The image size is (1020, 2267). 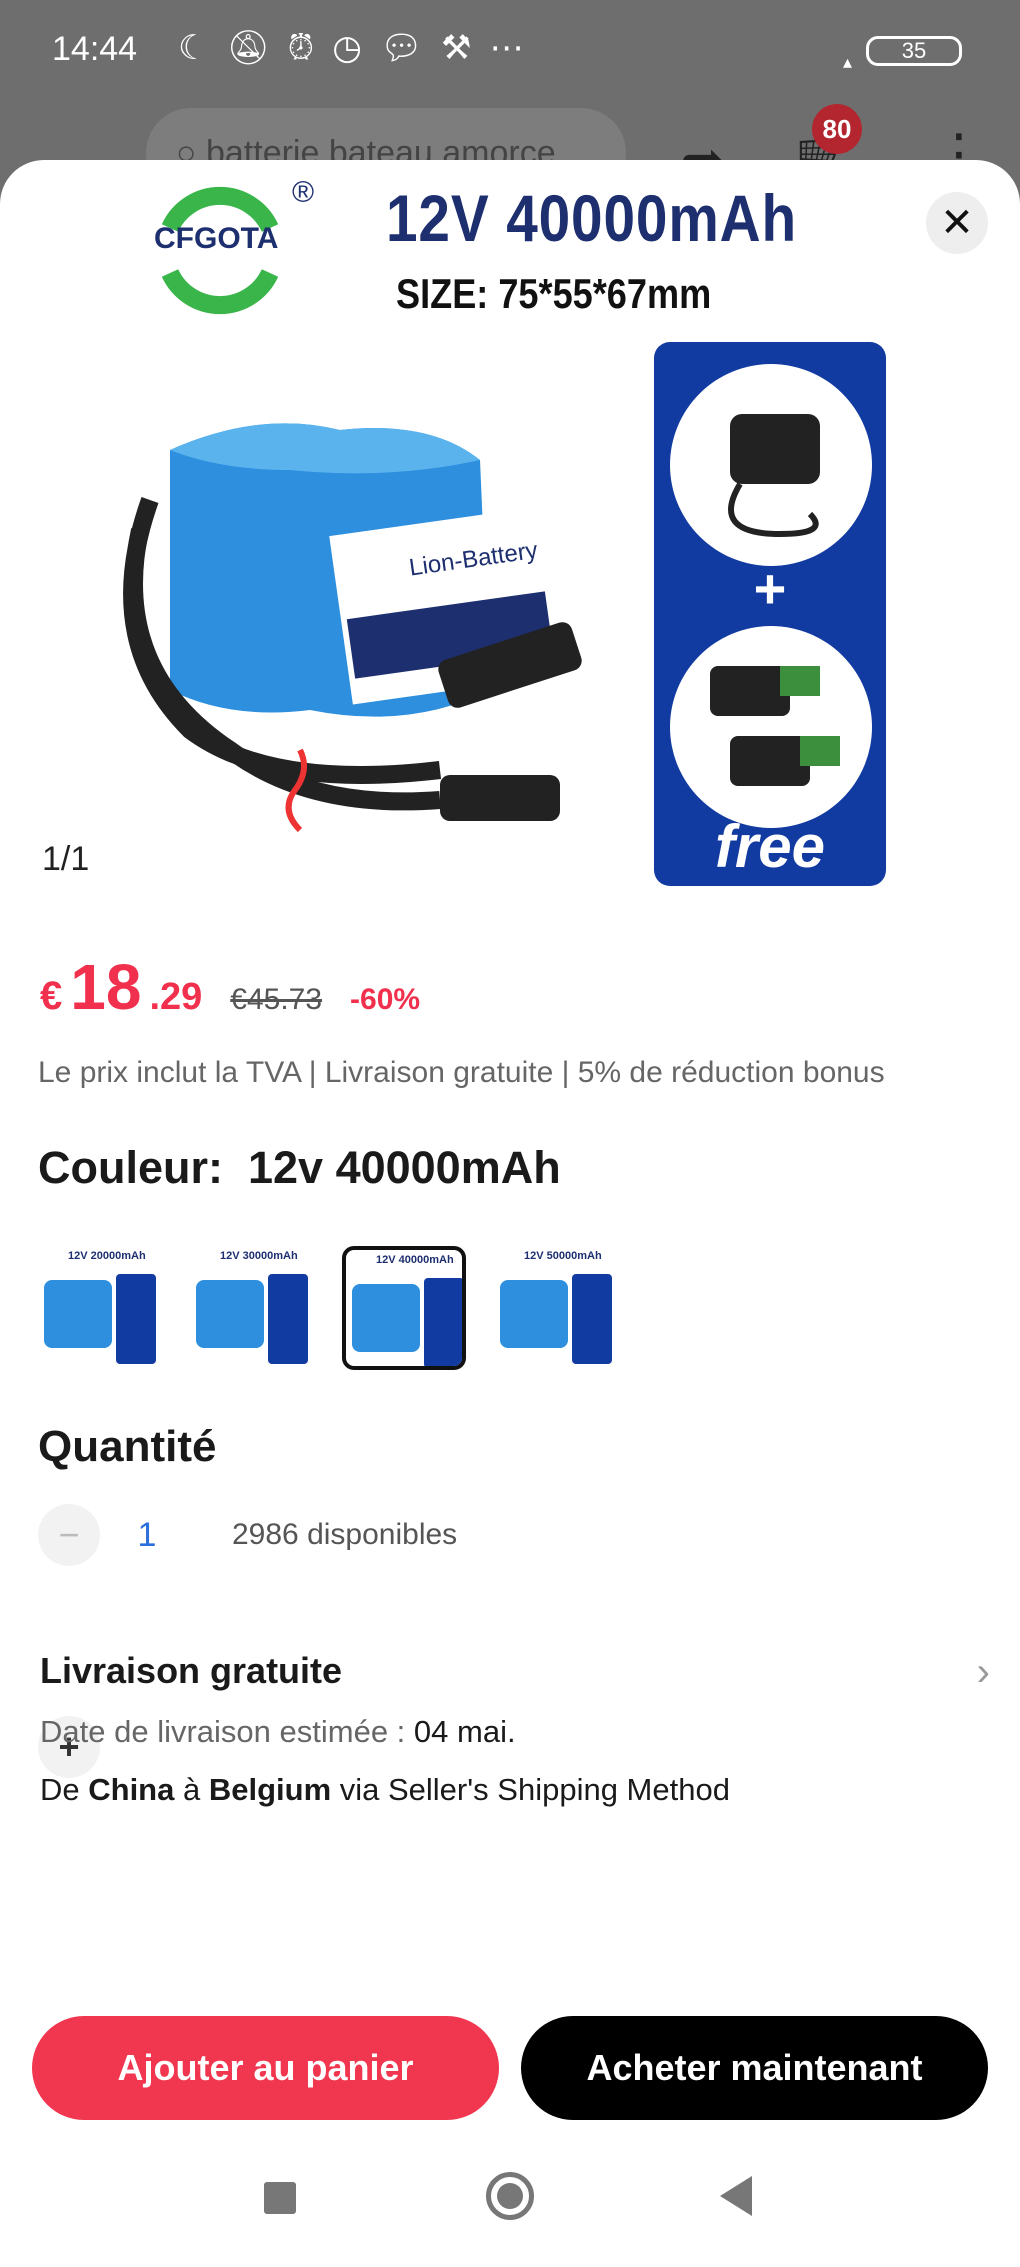 What do you see at coordinates (592, 218) in the screenshot?
I see `product-image-title: 12V 40000mAh` at bounding box center [592, 218].